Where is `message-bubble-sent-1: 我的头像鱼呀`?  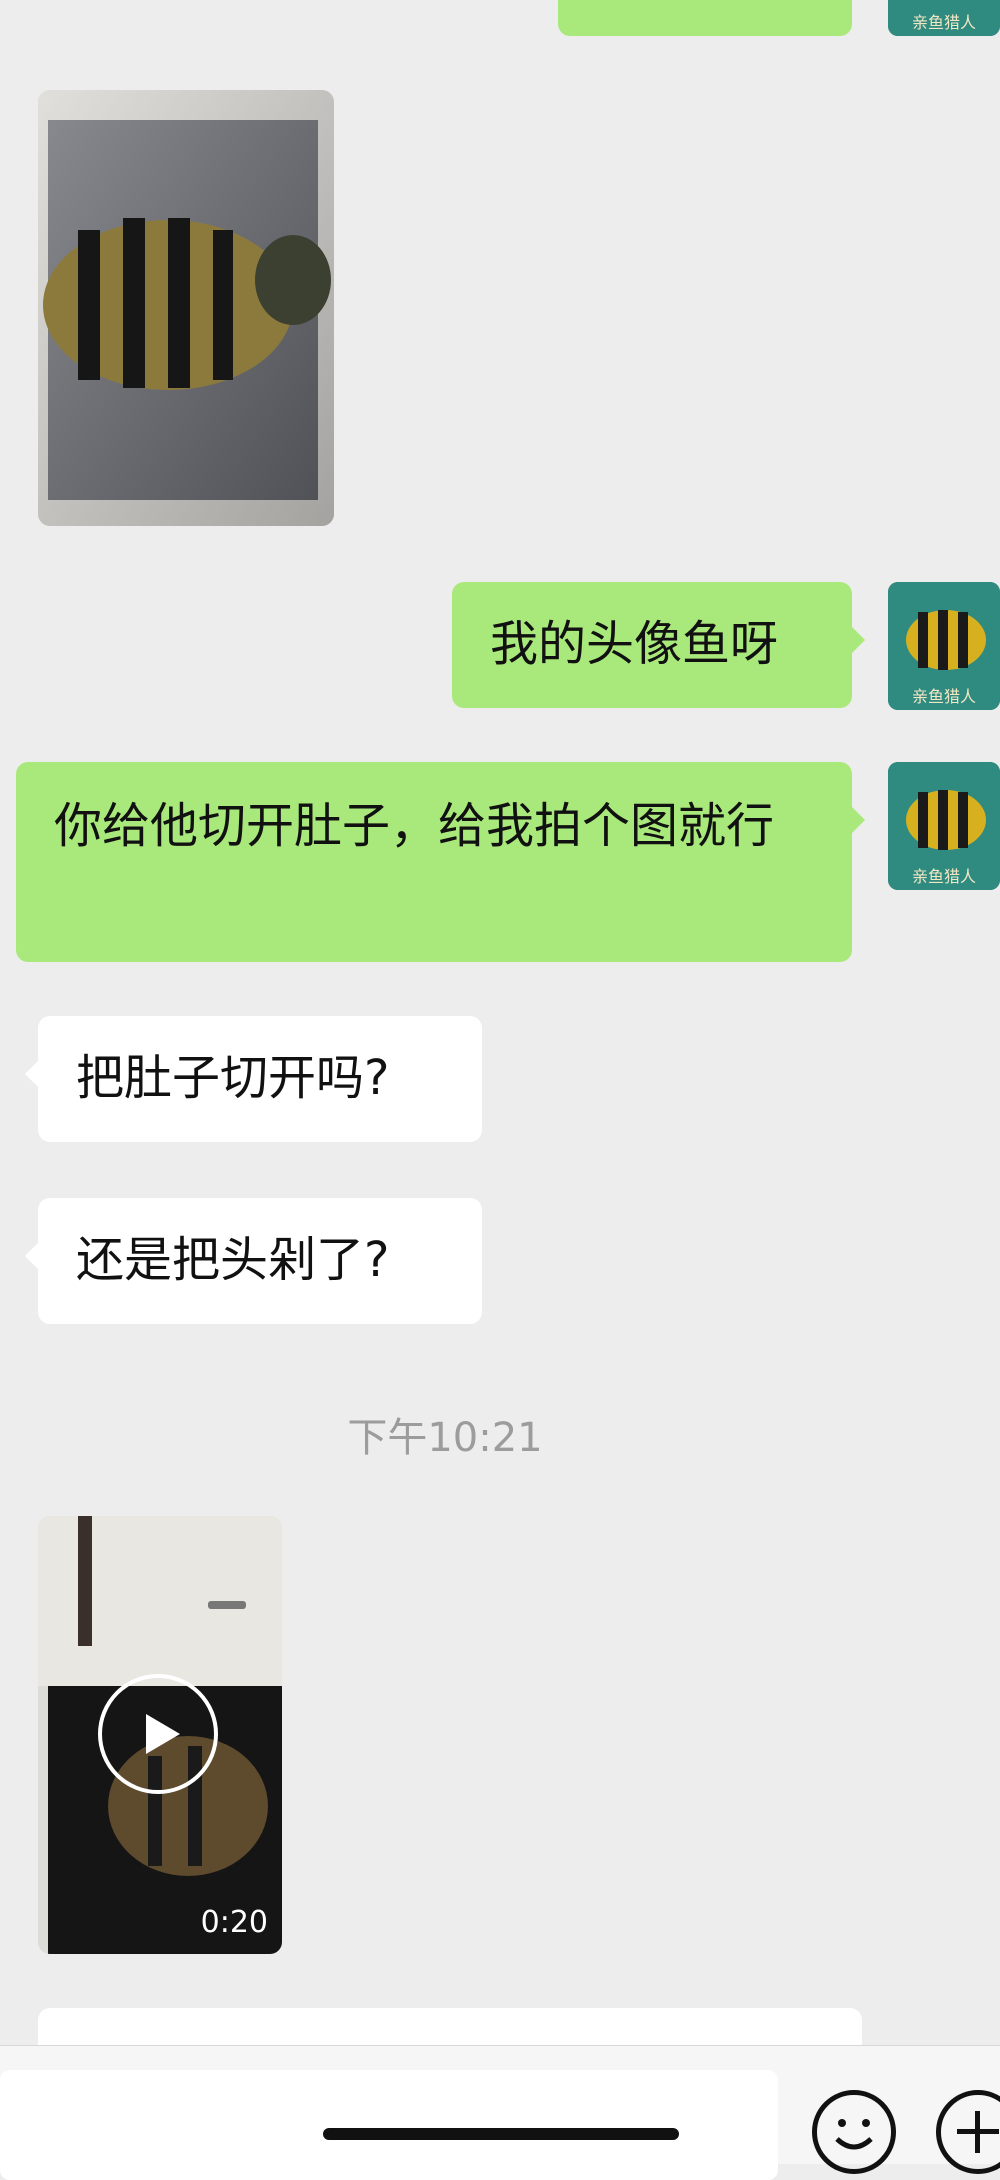
message-bubble-sent-1: 我的头像鱼呀 is located at coordinates (658, 645).